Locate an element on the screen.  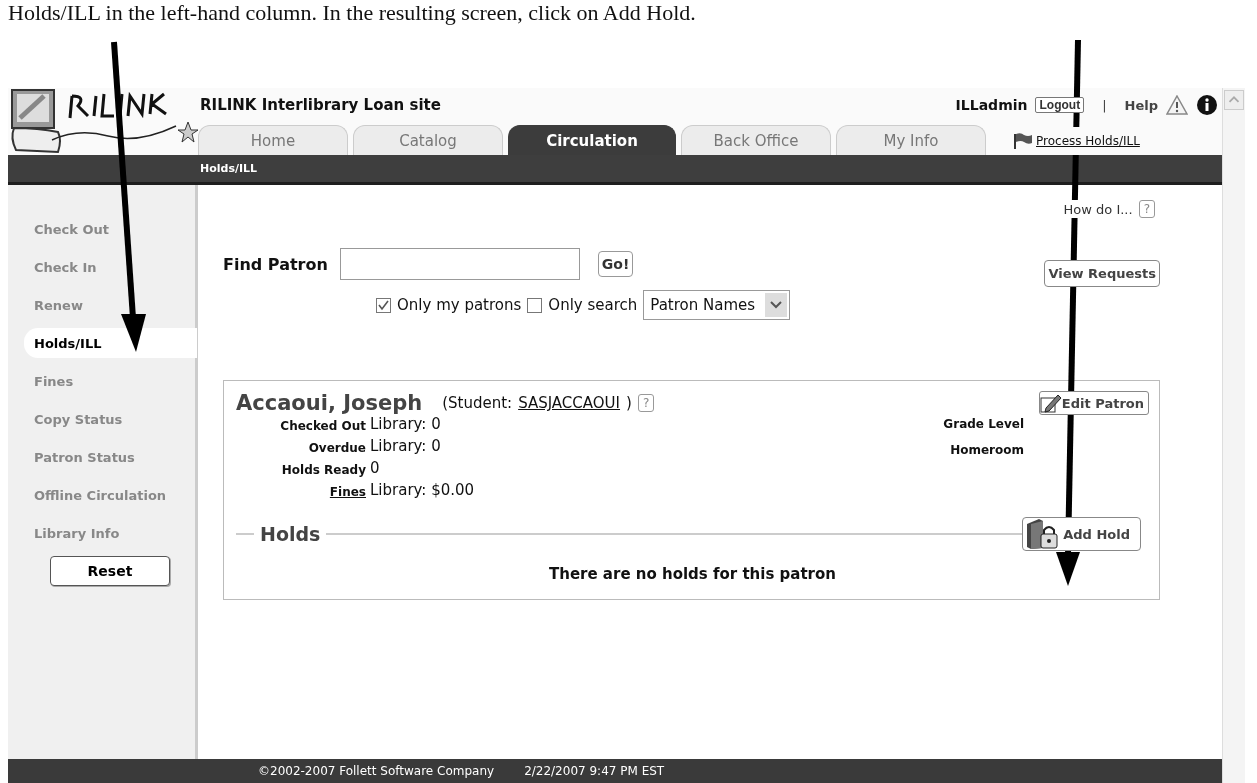
patron-id-link: SASJACCAOUI is located at coordinates (569, 403).